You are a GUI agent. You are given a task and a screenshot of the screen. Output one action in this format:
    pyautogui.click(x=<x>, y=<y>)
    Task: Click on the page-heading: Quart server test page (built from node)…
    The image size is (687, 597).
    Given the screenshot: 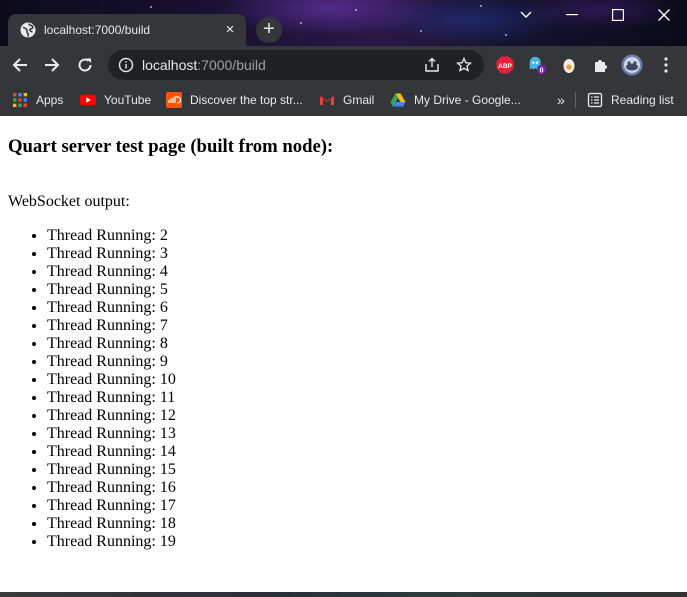 What is the action you would take?
    pyautogui.click(x=171, y=146)
    